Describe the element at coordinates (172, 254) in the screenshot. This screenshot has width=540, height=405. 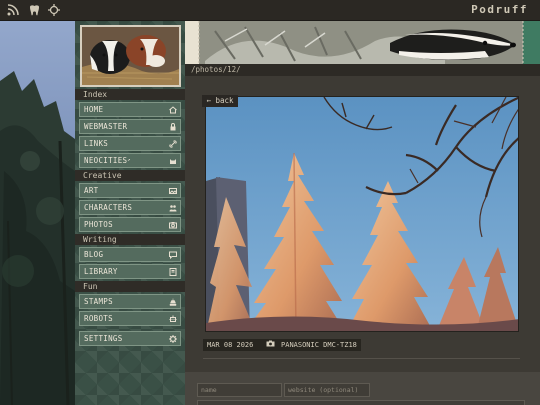
I see `chat-icon` at that location.